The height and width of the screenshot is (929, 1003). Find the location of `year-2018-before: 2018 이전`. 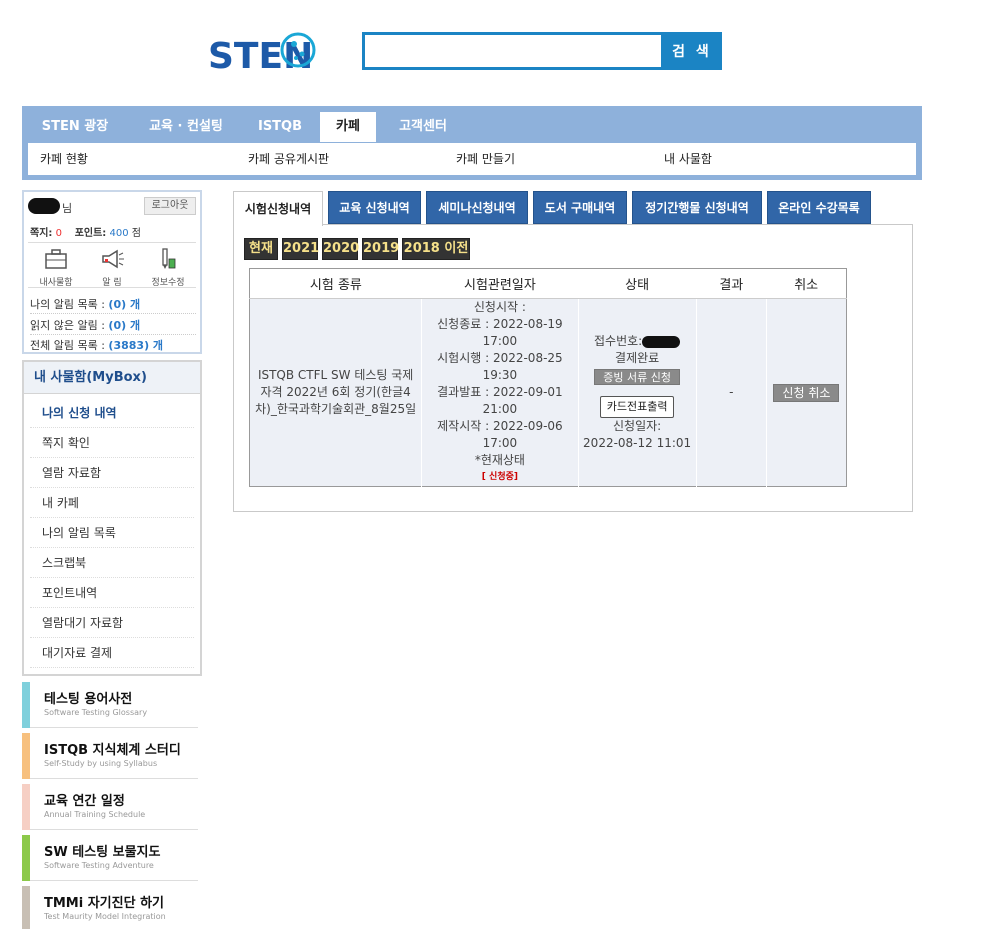

year-2018-before: 2018 이전 is located at coordinates (436, 249).